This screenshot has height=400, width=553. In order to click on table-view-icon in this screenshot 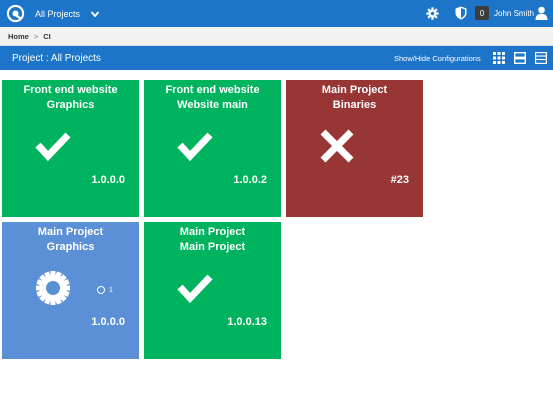, I will do `click(541, 58)`.